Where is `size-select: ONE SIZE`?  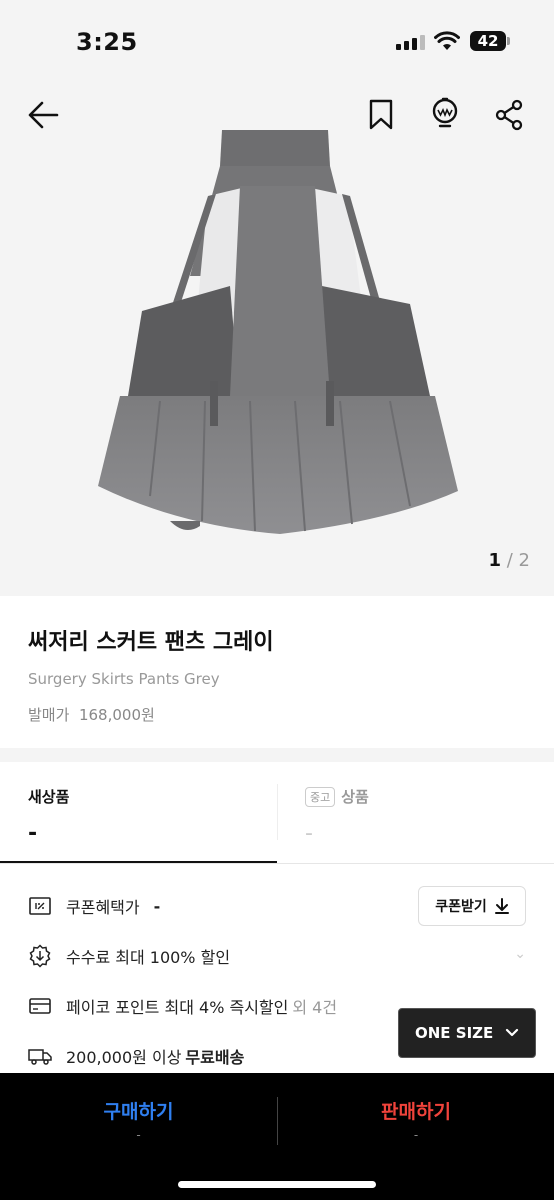 size-select: ONE SIZE is located at coordinates (467, 1033).